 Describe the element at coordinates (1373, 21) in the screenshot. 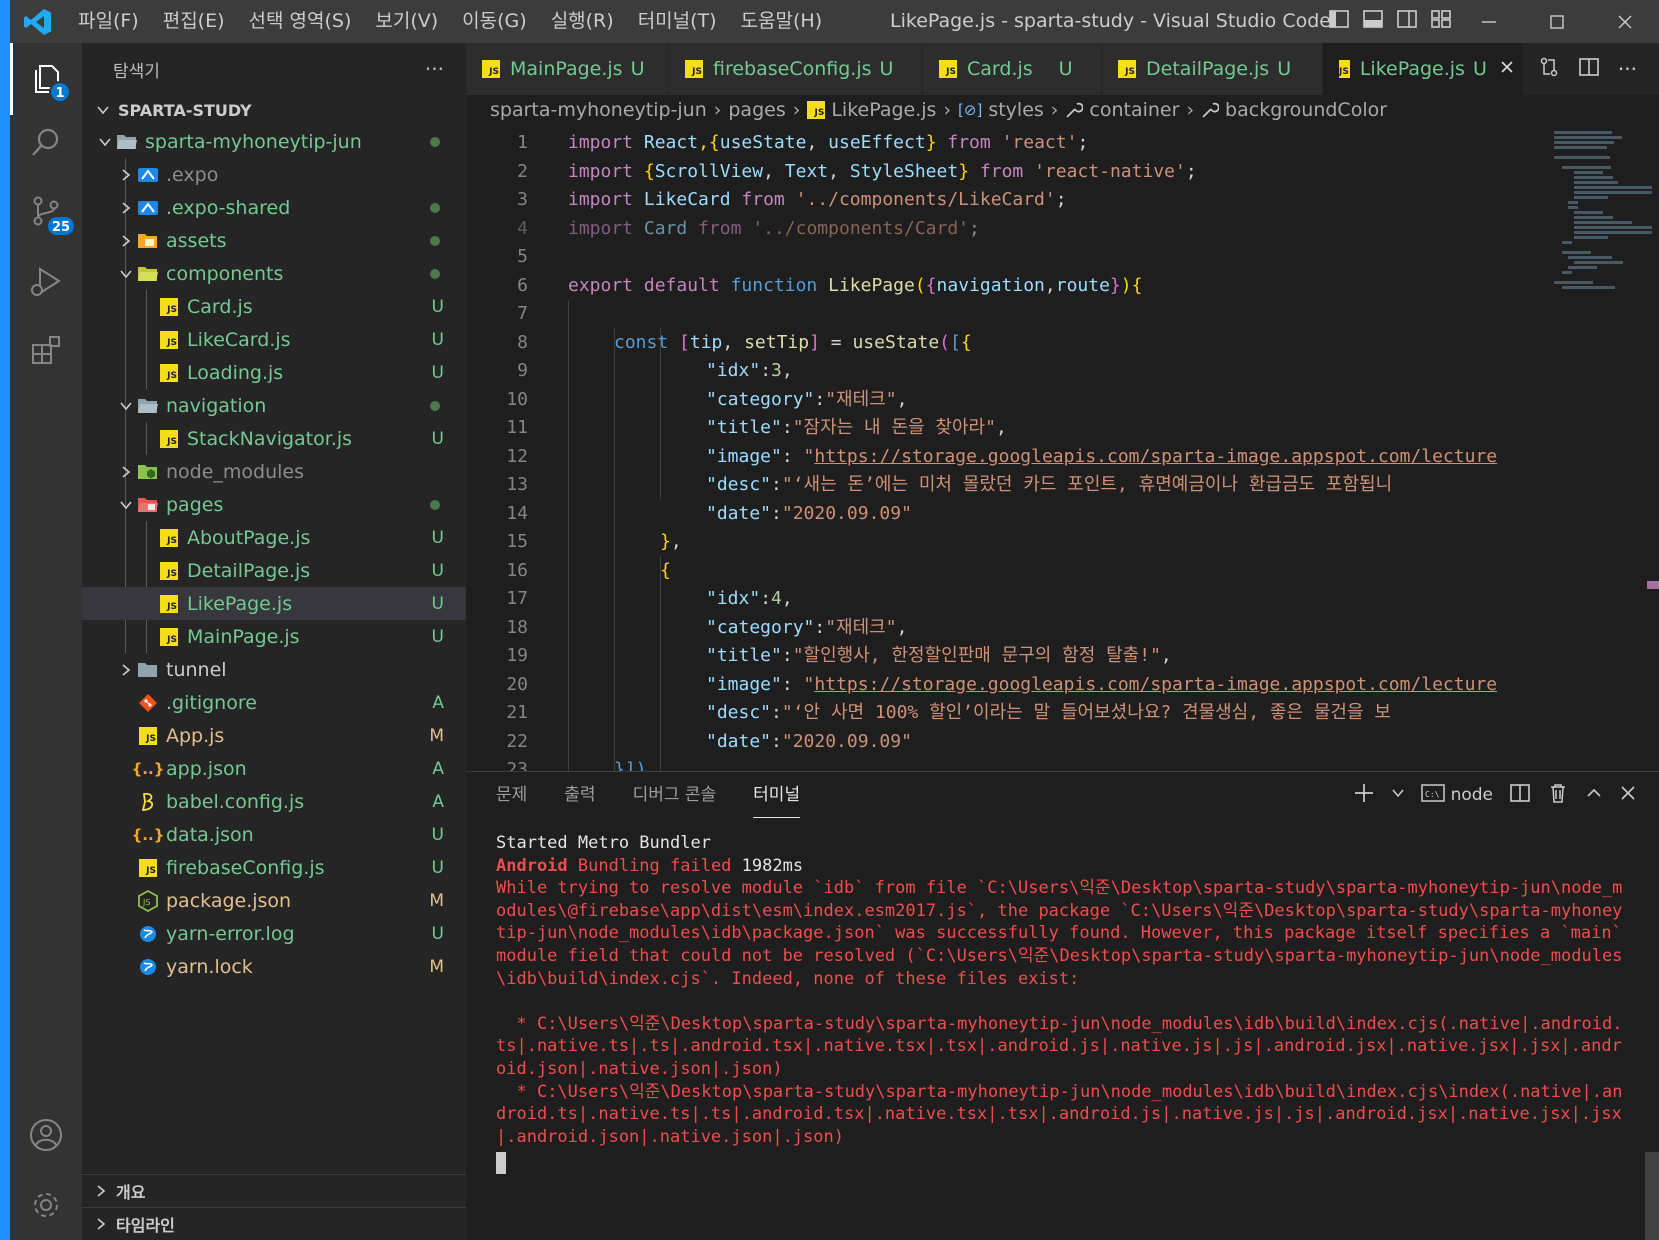

I see `toggle-panel-icon` at that location.